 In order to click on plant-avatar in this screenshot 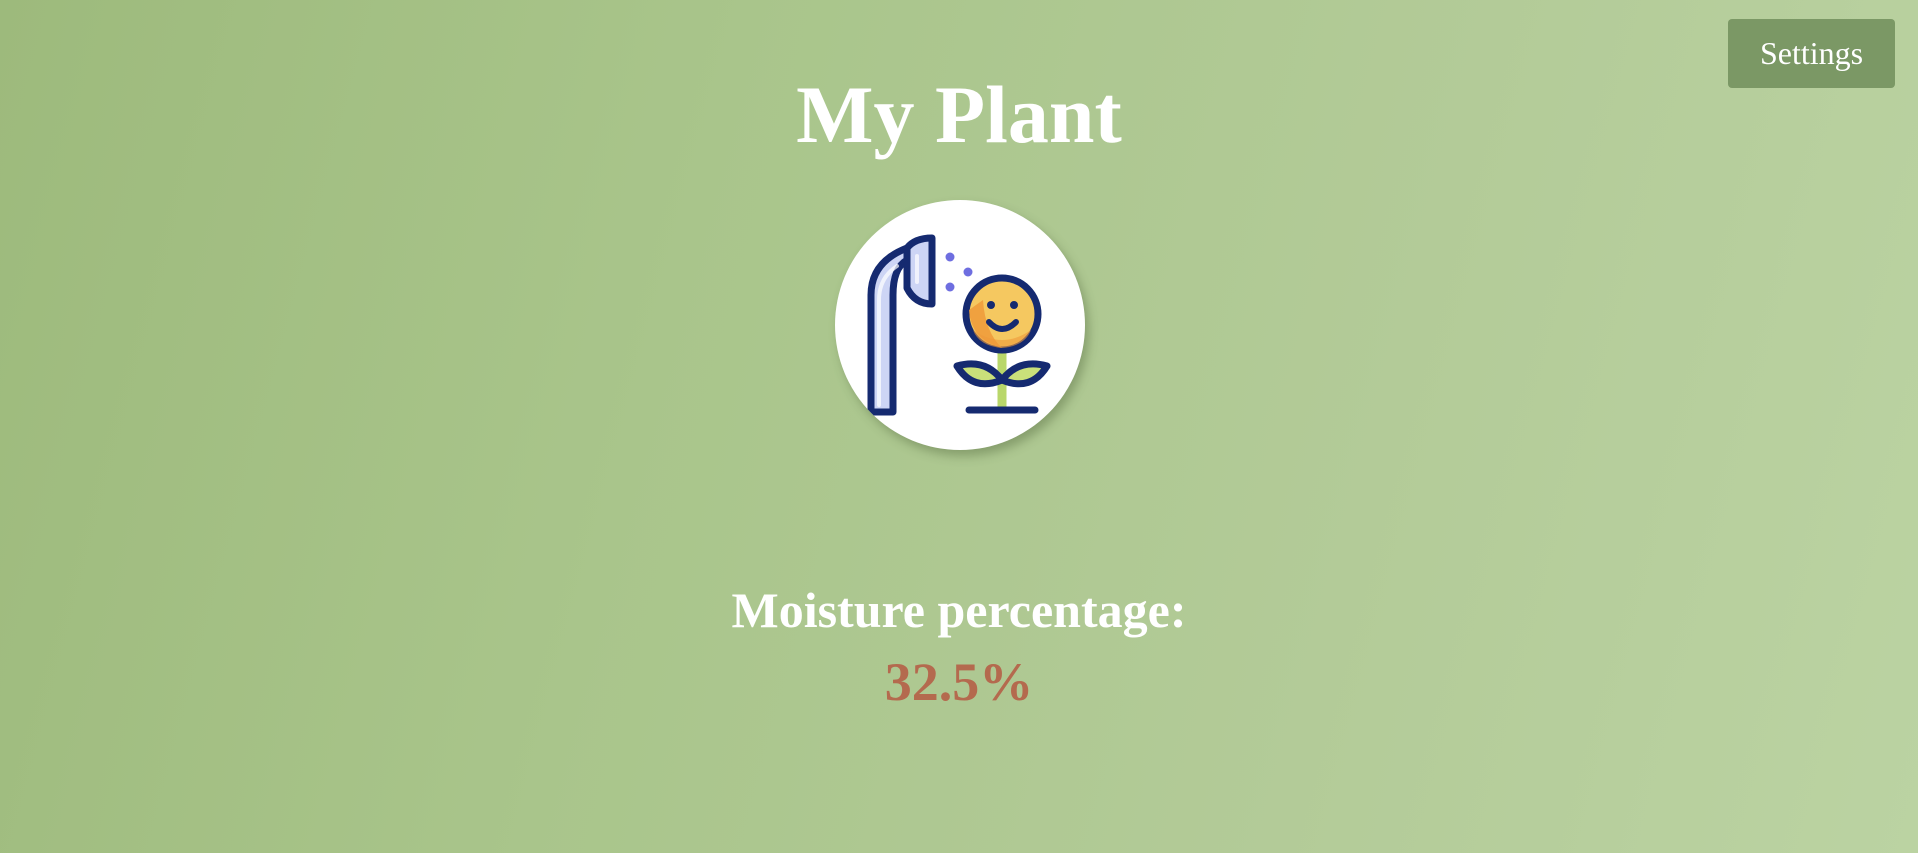, I will do `click(960, 325)`.